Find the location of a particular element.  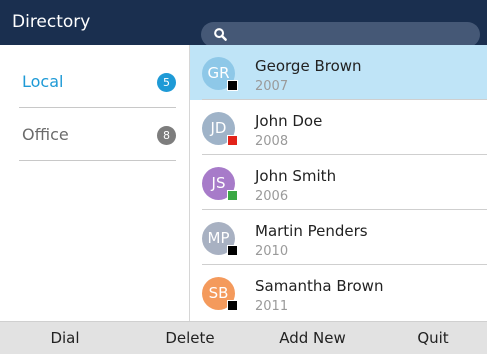

contact-number: 2007 is located at coordinates (272, 86).